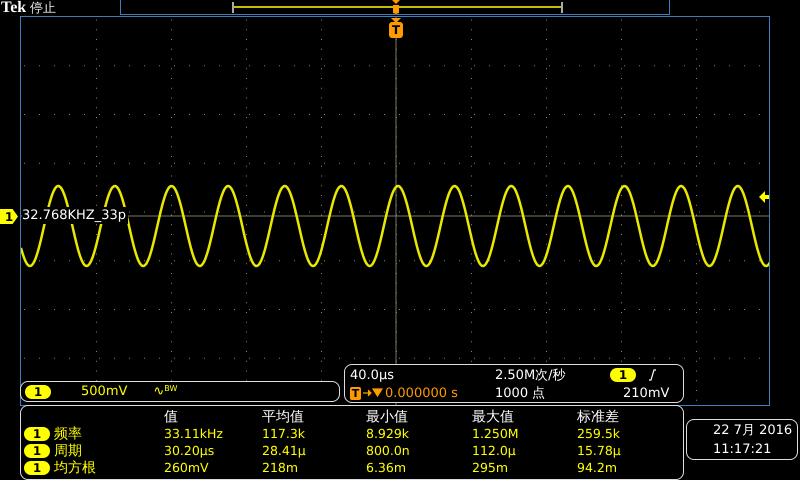 This screenshot has width=800, height=480. Describe the element at coordinates (623, 375) in the screenshot. I see `trigger-source-badge: 1` at that location.